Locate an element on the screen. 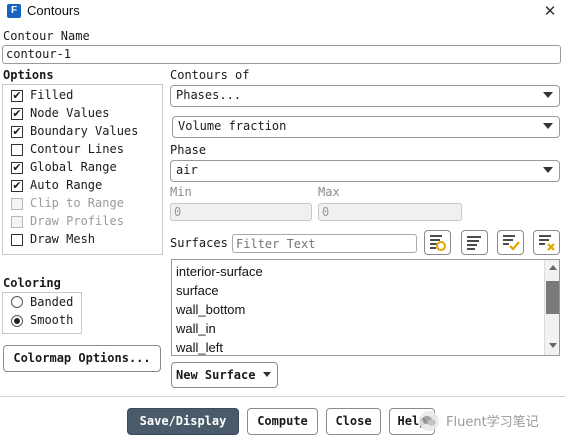  surfaces-label: Surfaces is located at coordinates (199, 243).